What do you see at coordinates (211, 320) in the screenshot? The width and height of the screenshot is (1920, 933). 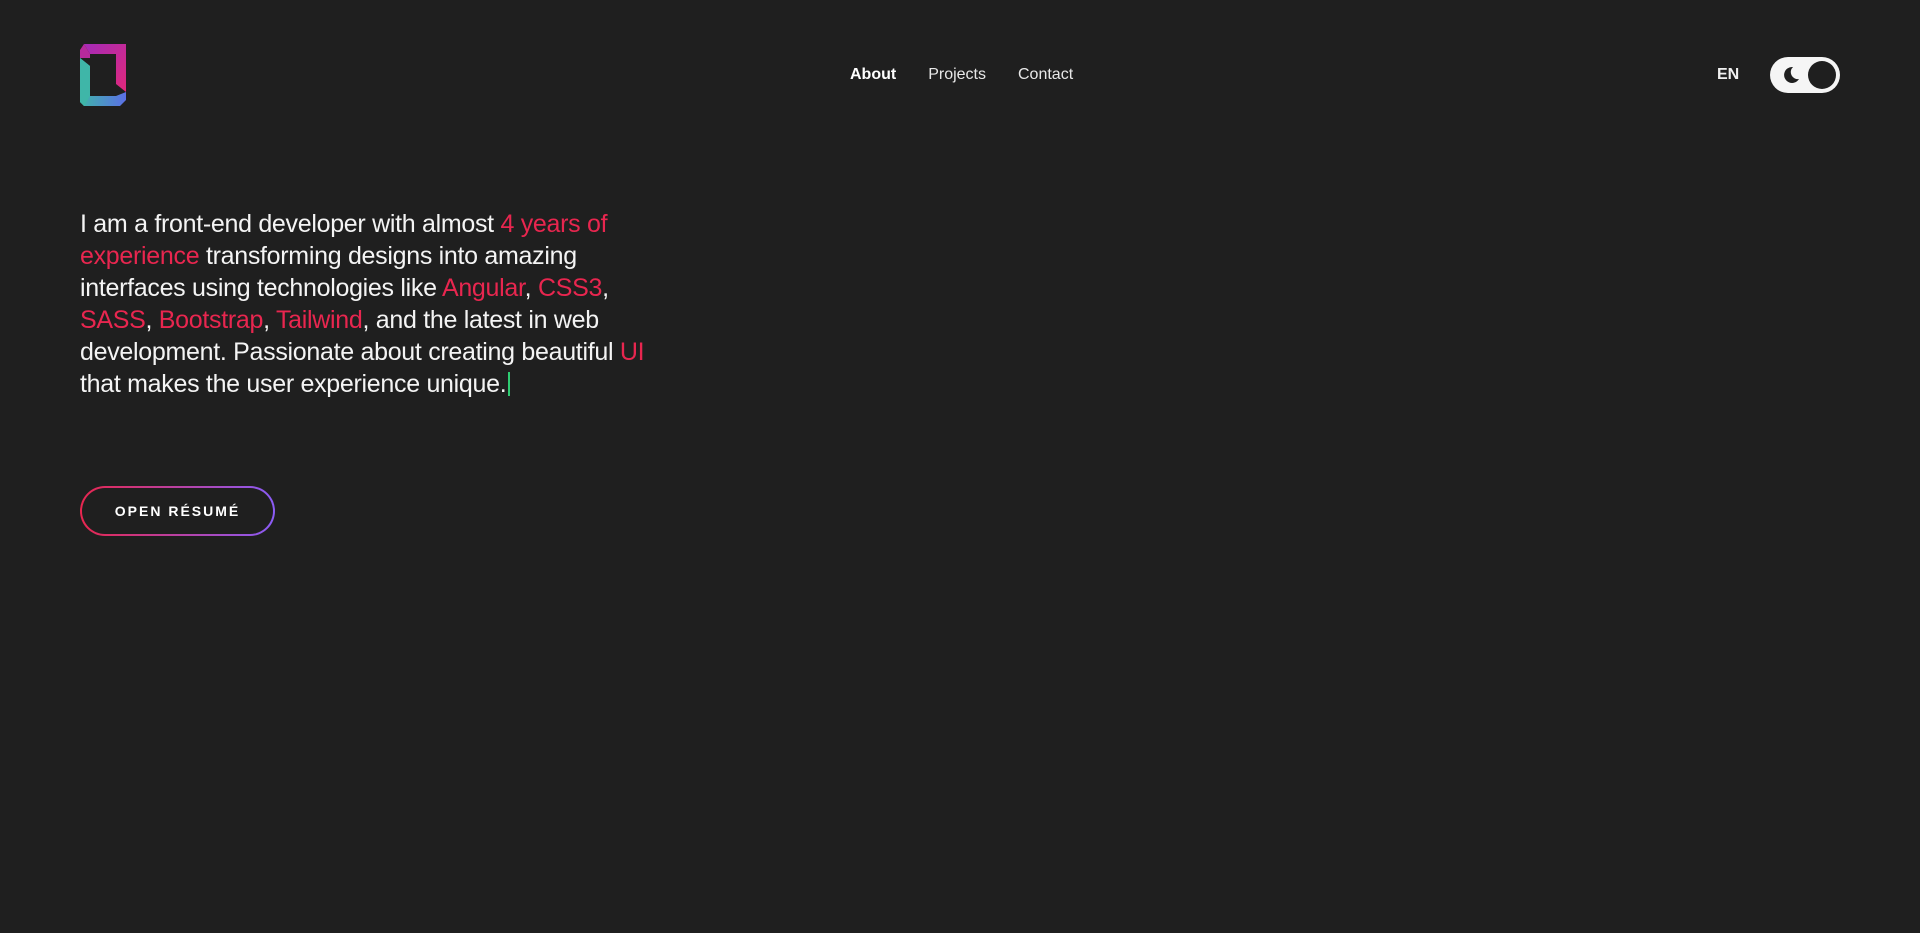 I see `highlight-bootstrap: Bootstrap` at bounding box center [211, 320].